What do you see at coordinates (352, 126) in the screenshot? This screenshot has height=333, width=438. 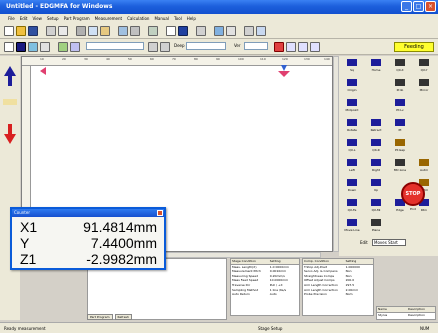 I see `panel-button: Rotate` at bounding box center [352, 126].